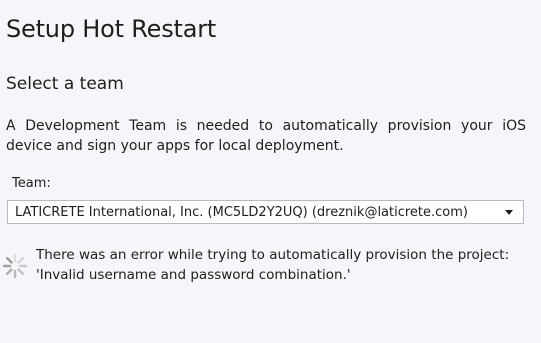 This screenshot has height=343, width=541. Describe the element at coordinates (65, 84) in the screenshot. I see `section-title: Select a team` at that location.